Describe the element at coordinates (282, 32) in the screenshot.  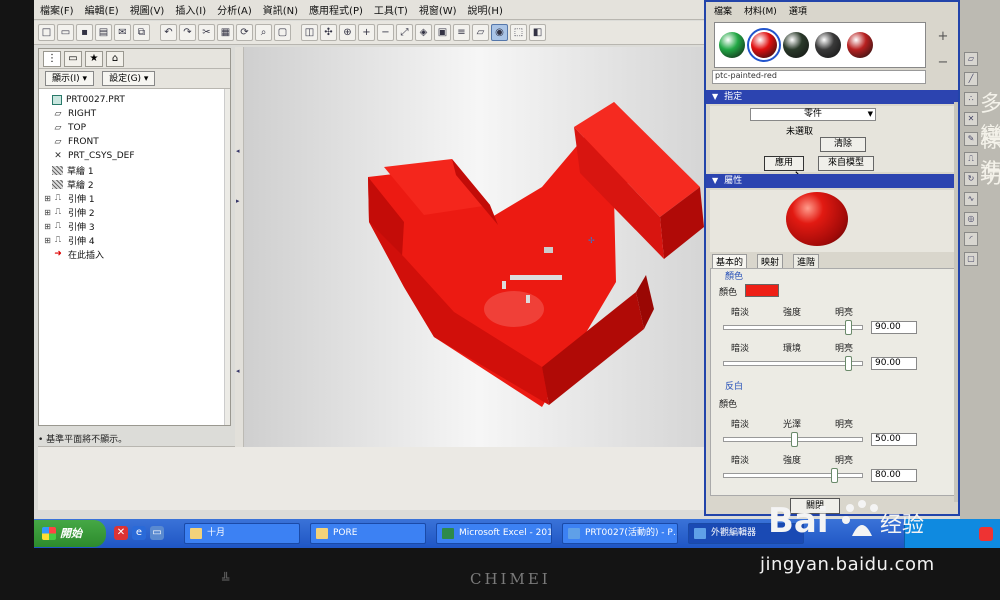
I see `select-box-icon: ▢` at that location.